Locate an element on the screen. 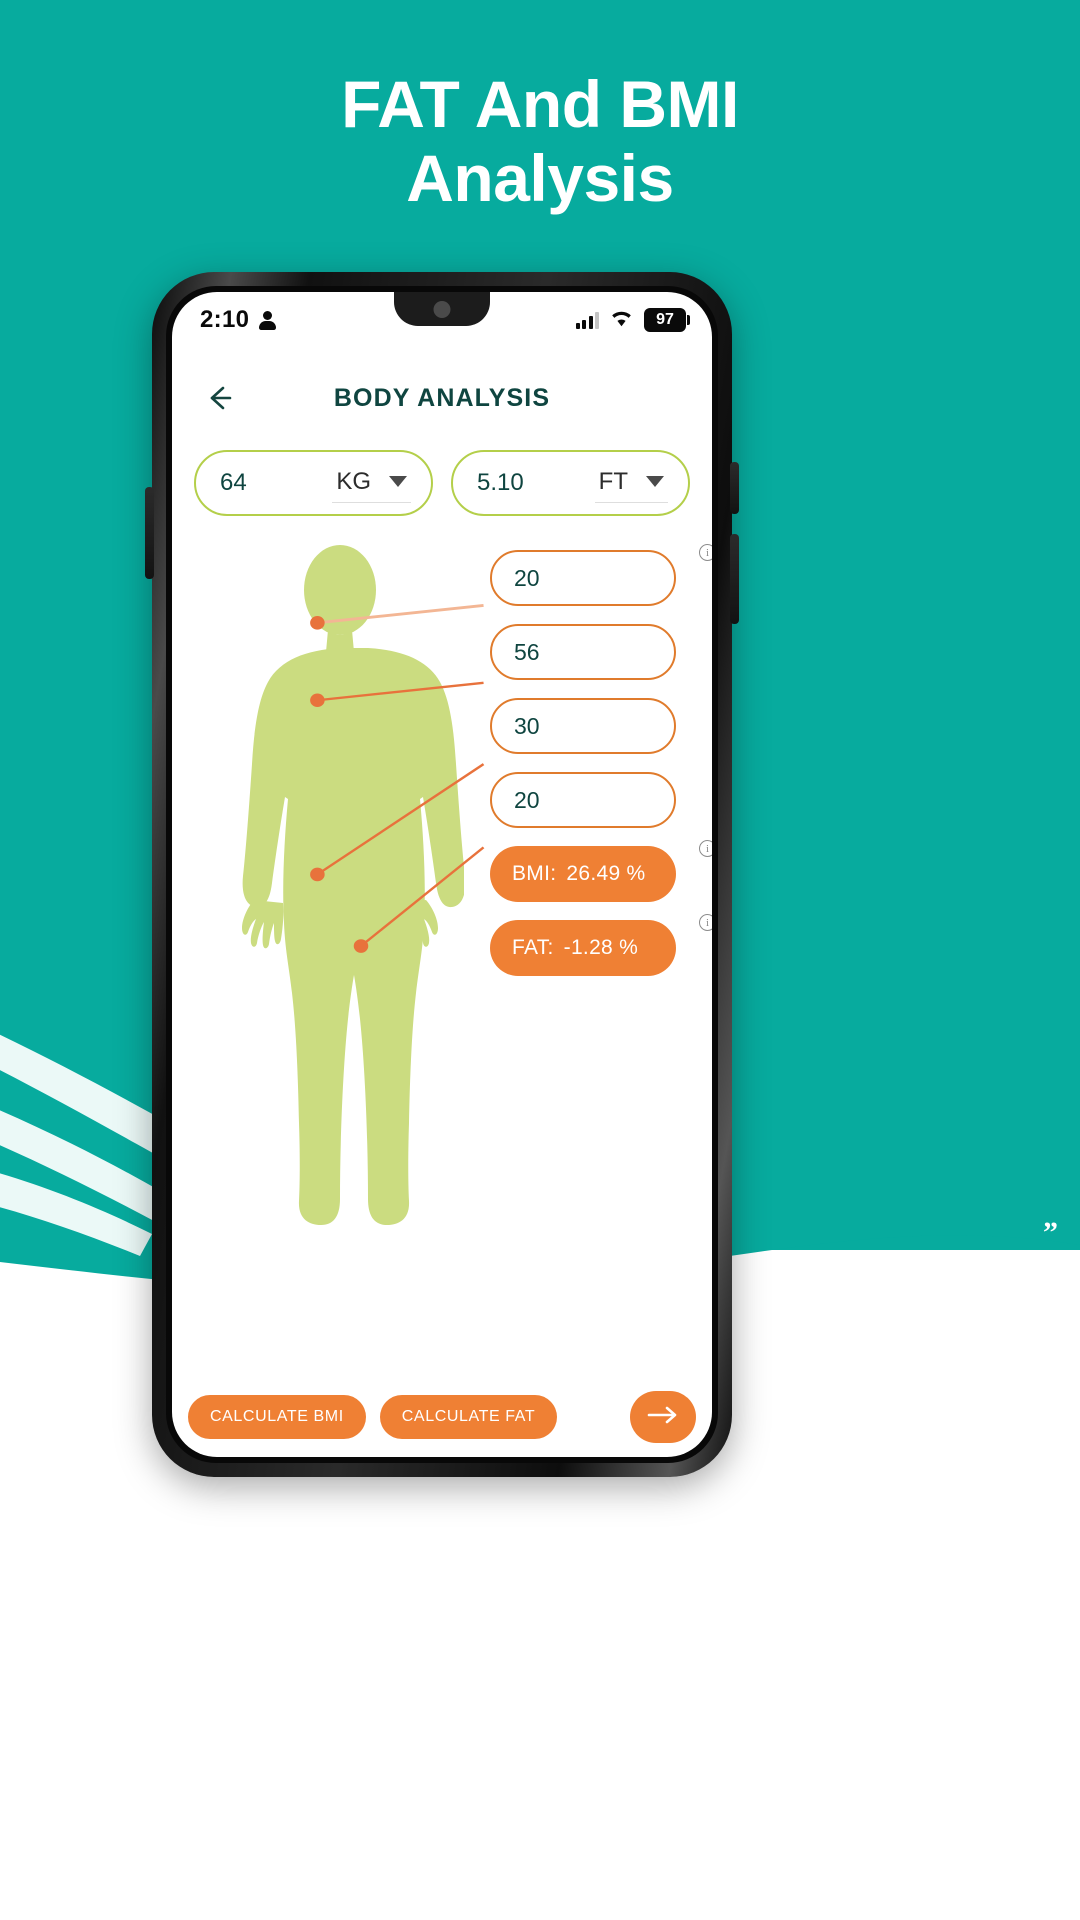 The height and width of the screenshot is (1920, 1080). arrow-right-icon is located at coordinates (663, 1417).